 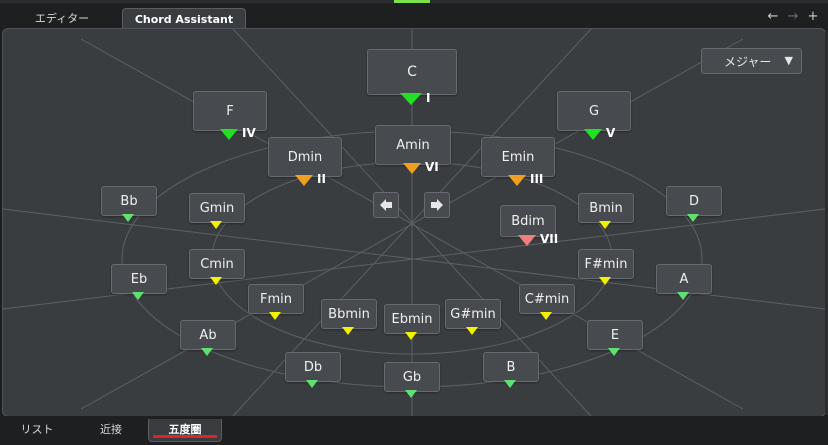 What do you see at coordinates (547, 299) in the screenshot?
I see `chord-c-sharpmin-button: C#min` at bounding box center [547, 299].